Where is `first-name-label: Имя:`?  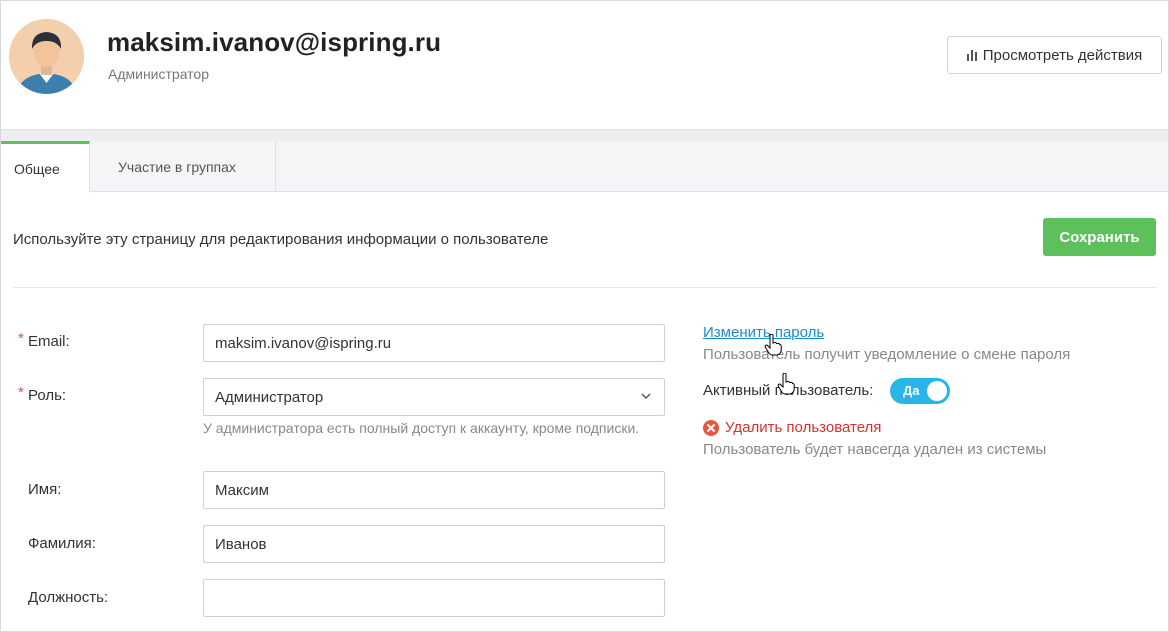 first-name-label: Имя: is located at coordinates (45, 489).